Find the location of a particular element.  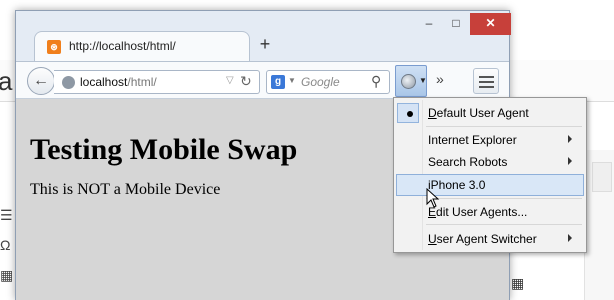

menu-item-internet-explorer: Internet Explorer is located at coordinates (490, 140).